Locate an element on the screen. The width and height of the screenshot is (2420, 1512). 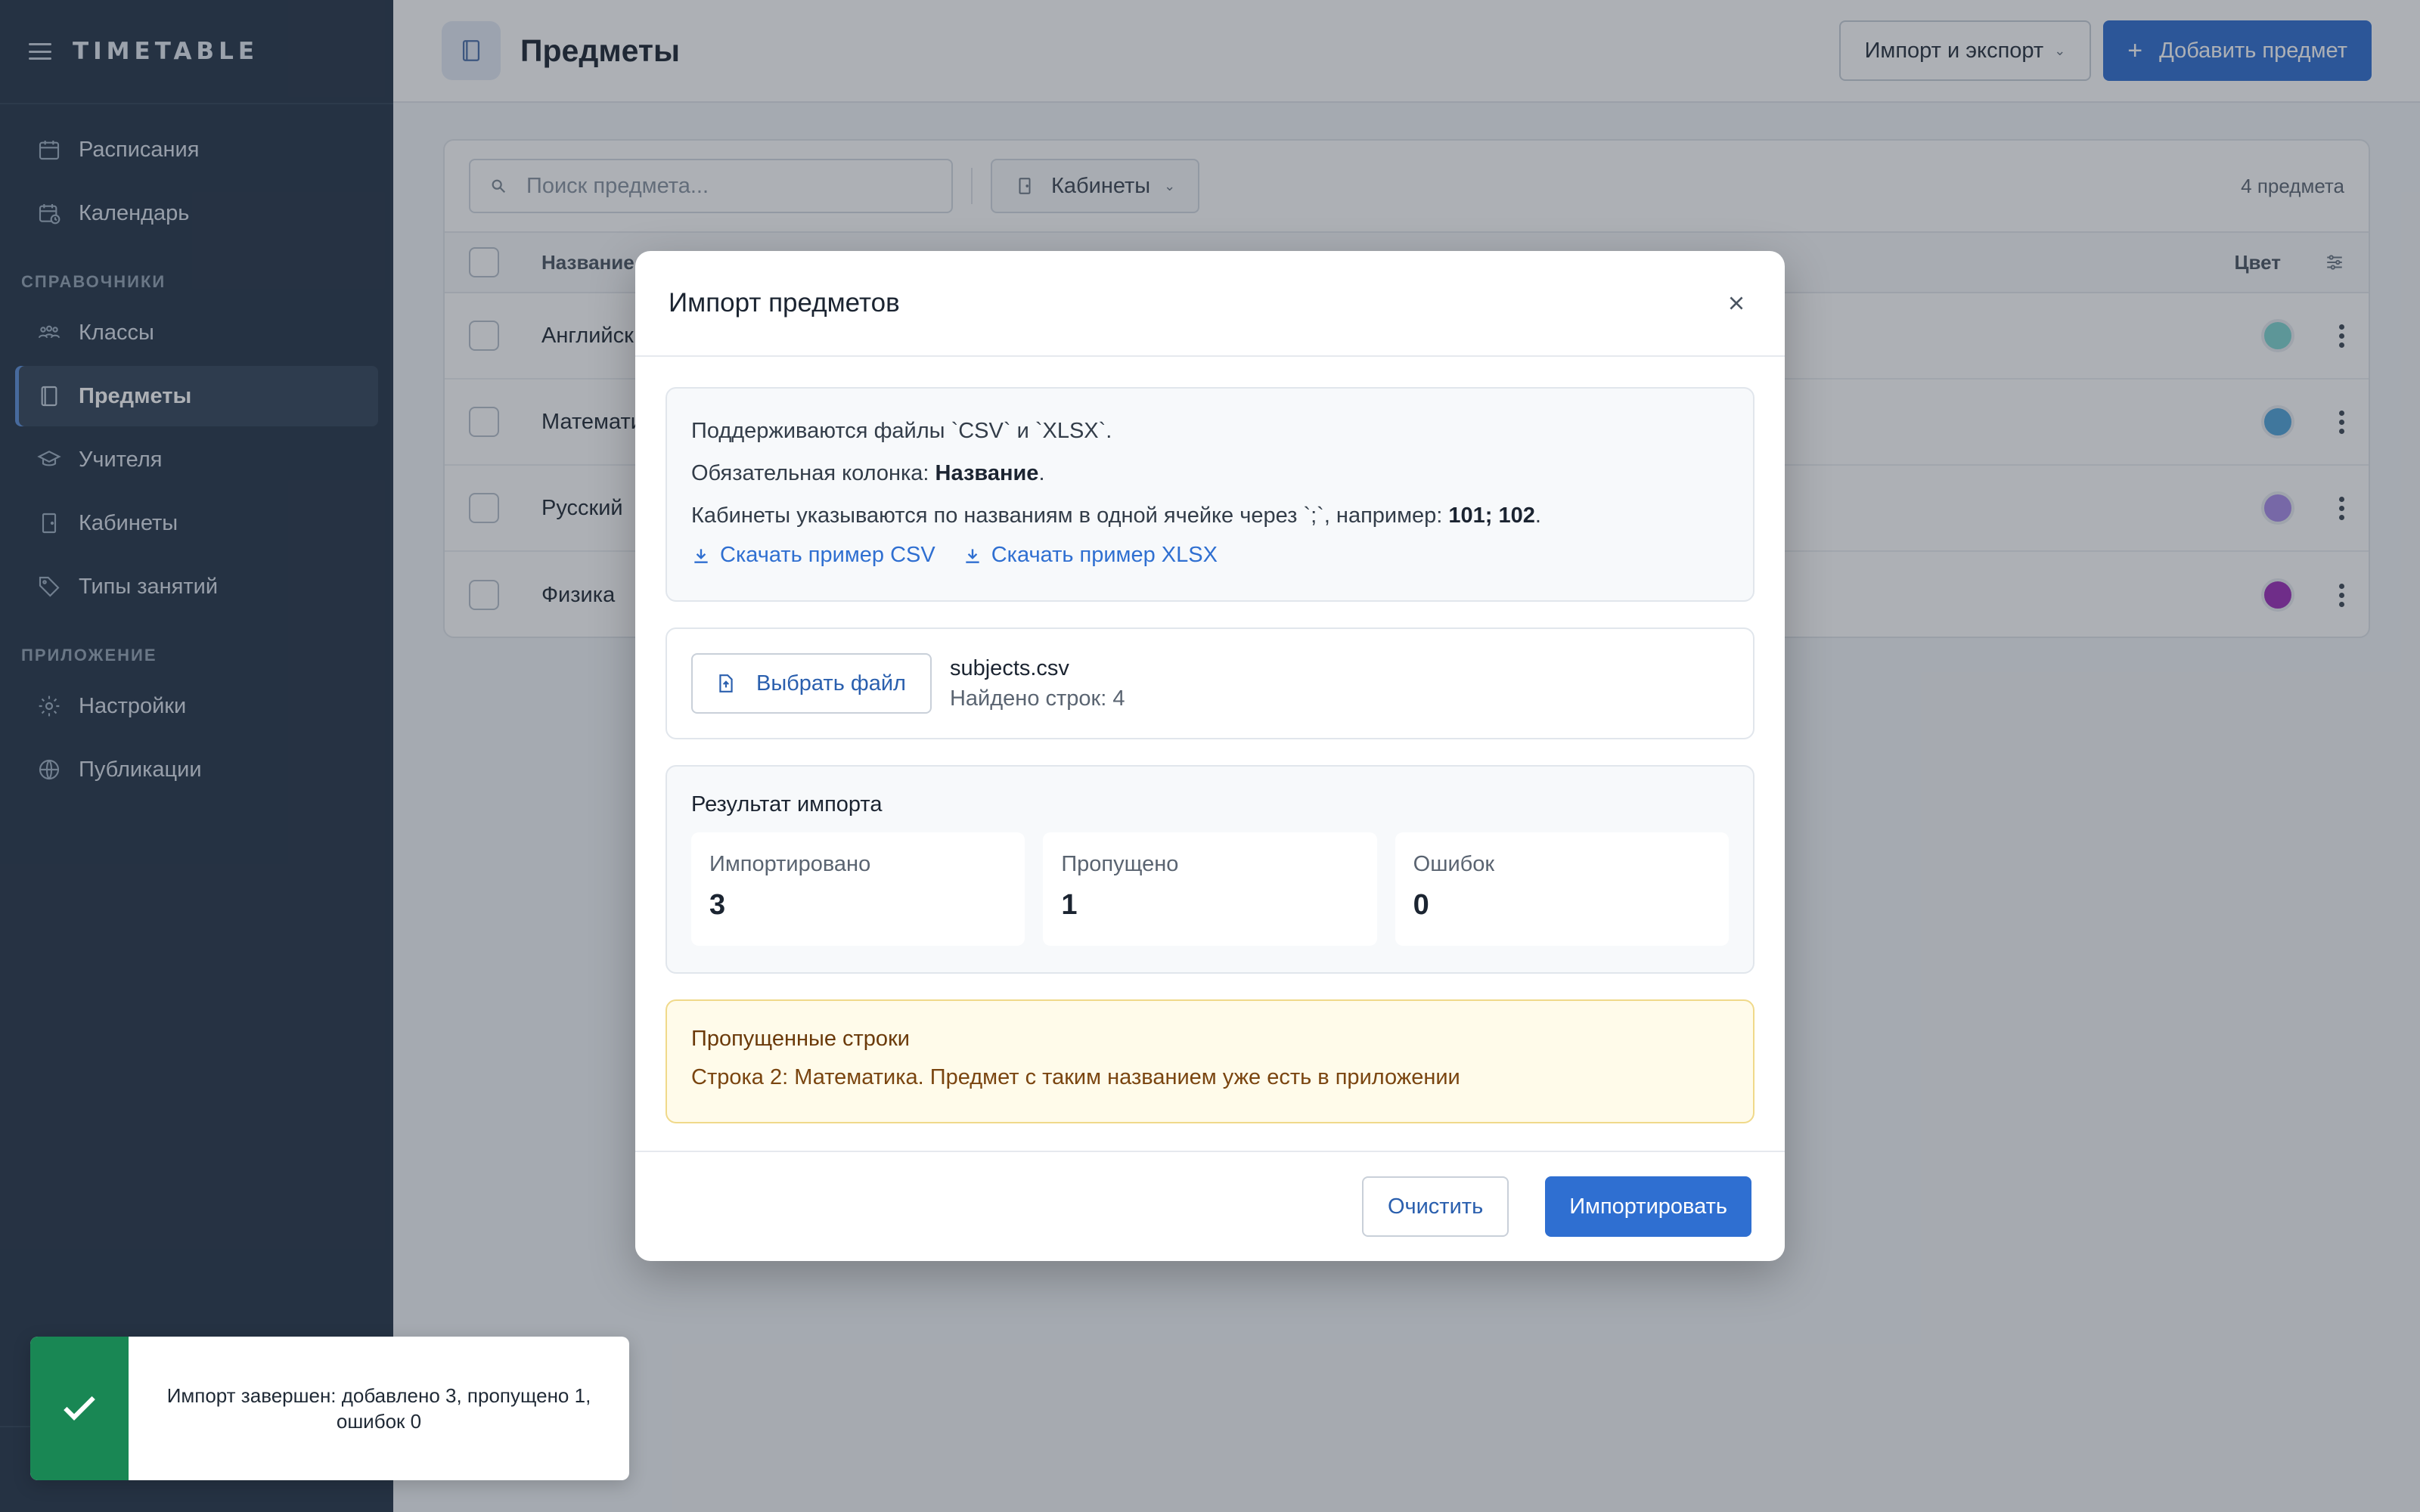
rows-found: Найдено строк: 4 is located at coordinates (1037, 698).